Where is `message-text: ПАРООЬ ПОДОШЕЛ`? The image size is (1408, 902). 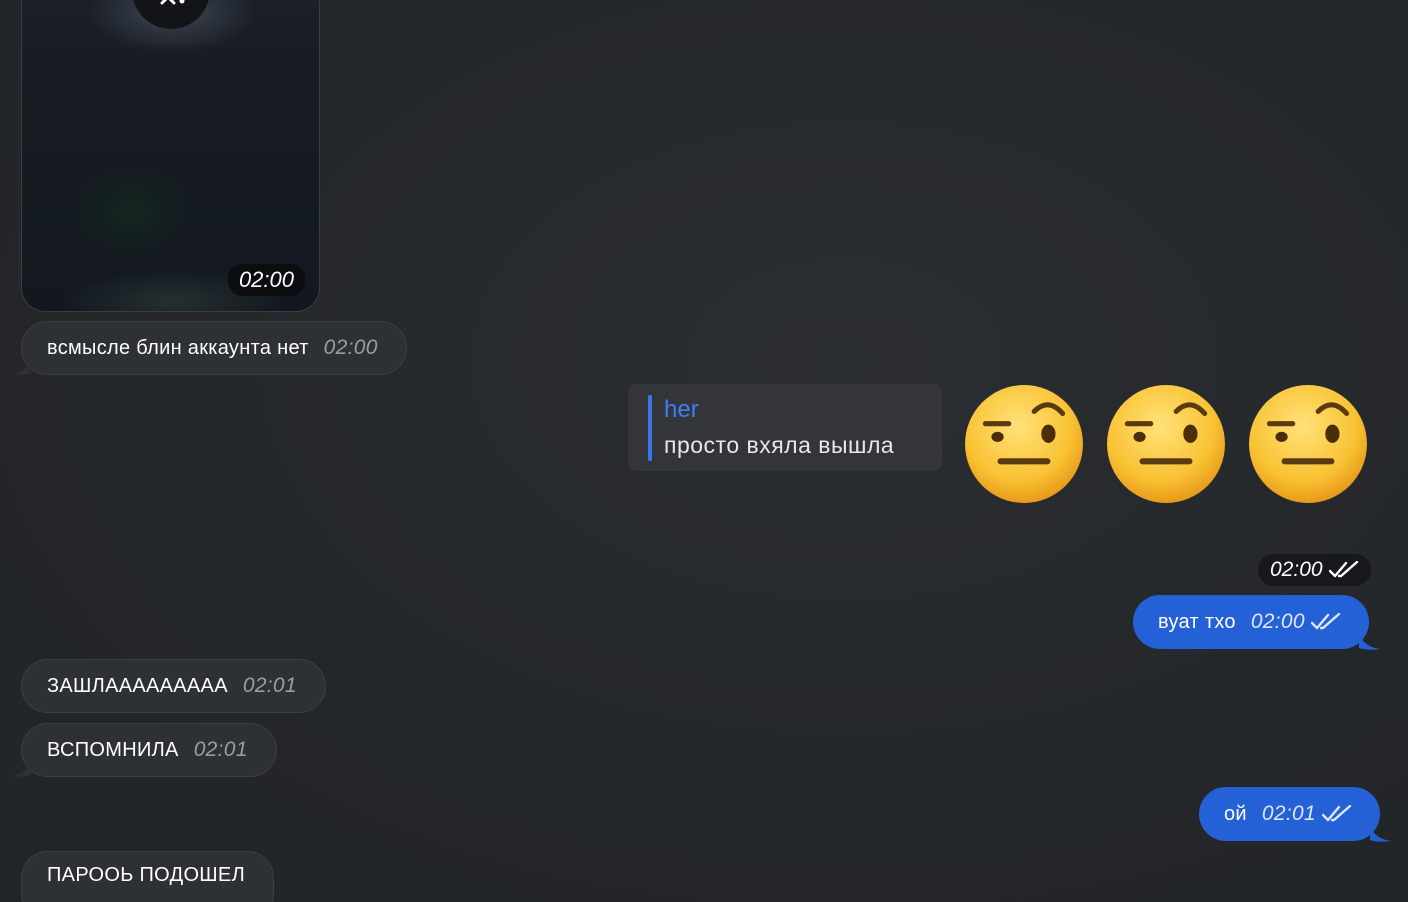
message-text: ПАРООЬ ПОДОШЕЛ is located at coordinates (146, 875).